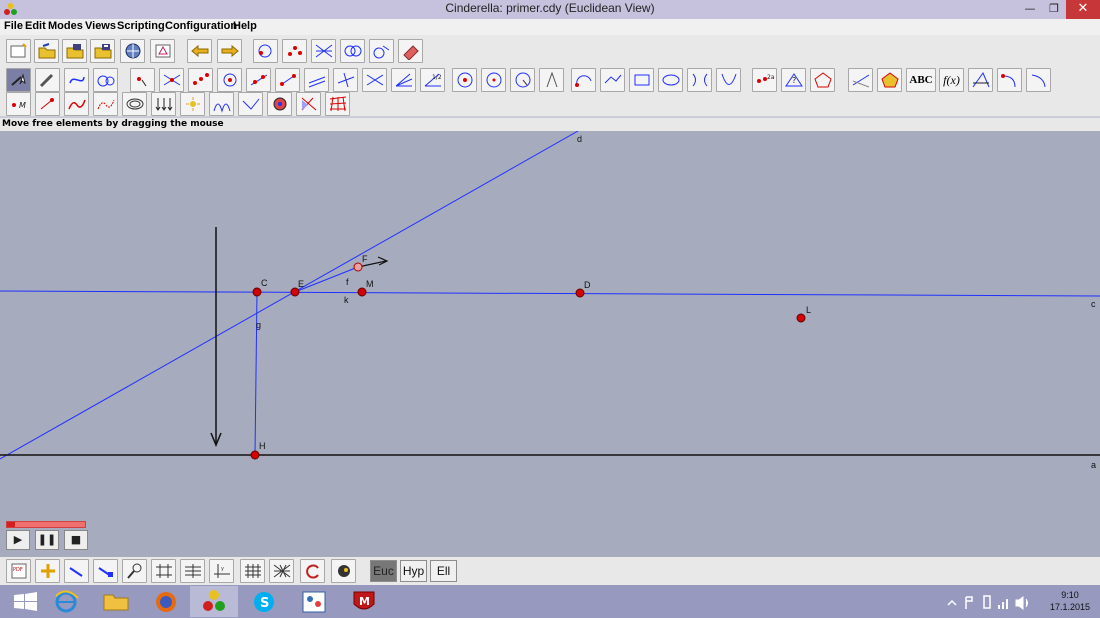 The width and height of the screenshot is (1100, 618). I want to click on text-tool-button: ABC, so click(921, 80).